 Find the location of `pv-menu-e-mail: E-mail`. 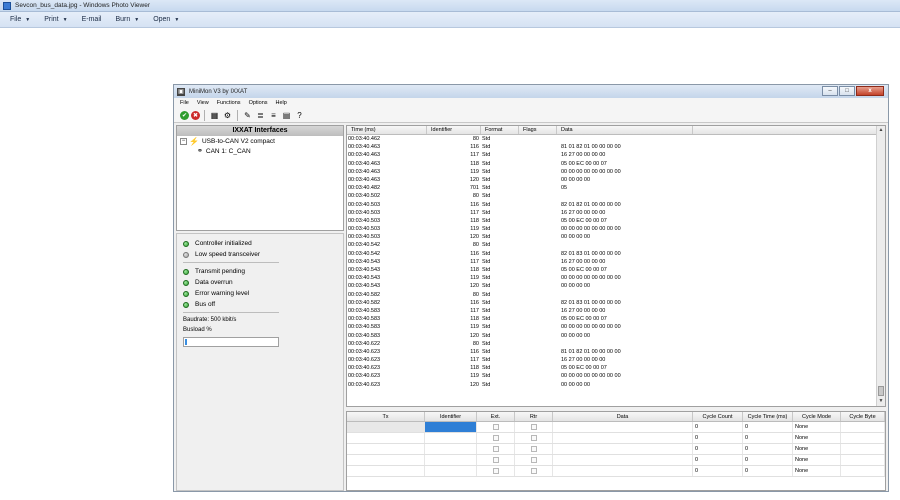

pv-menu-e-mail: E-mail is located at coordinates (92, 19).